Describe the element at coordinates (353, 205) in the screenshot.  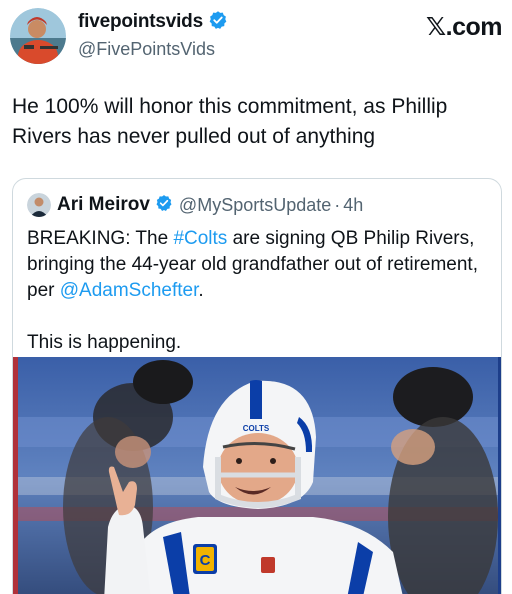
I see `quoted-timestamp: 4h` at that location.